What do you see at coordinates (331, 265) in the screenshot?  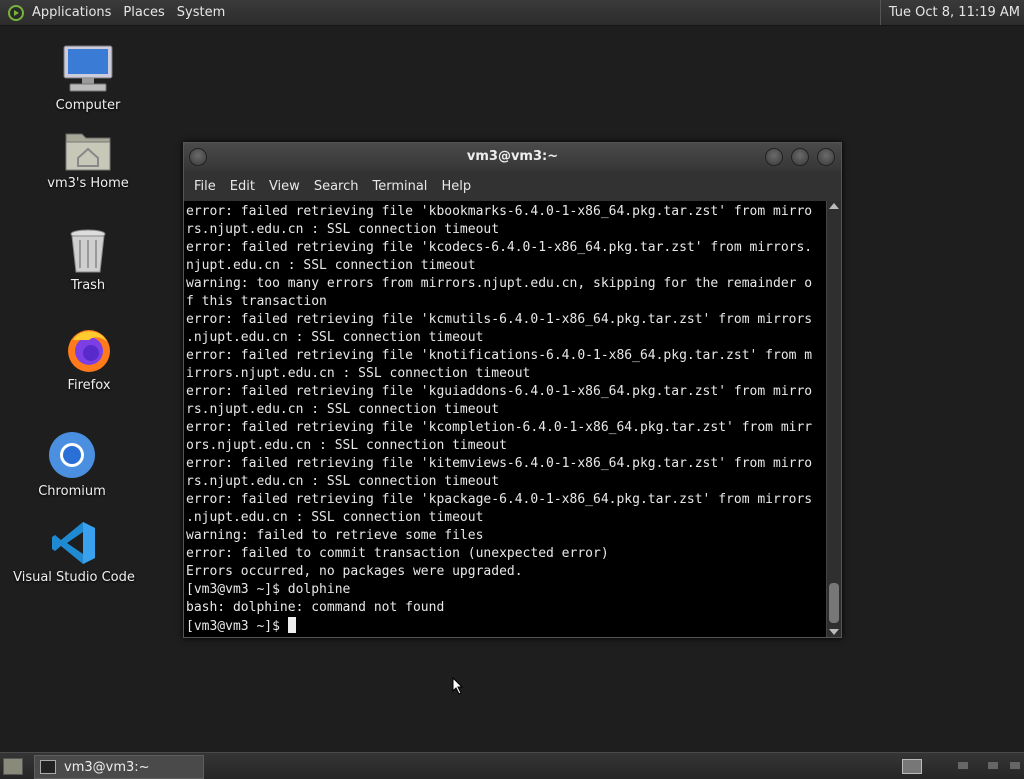 I see `terminal-line: njupt.edu.cn : SSL connection timeout` at bounding box center [331, 265].